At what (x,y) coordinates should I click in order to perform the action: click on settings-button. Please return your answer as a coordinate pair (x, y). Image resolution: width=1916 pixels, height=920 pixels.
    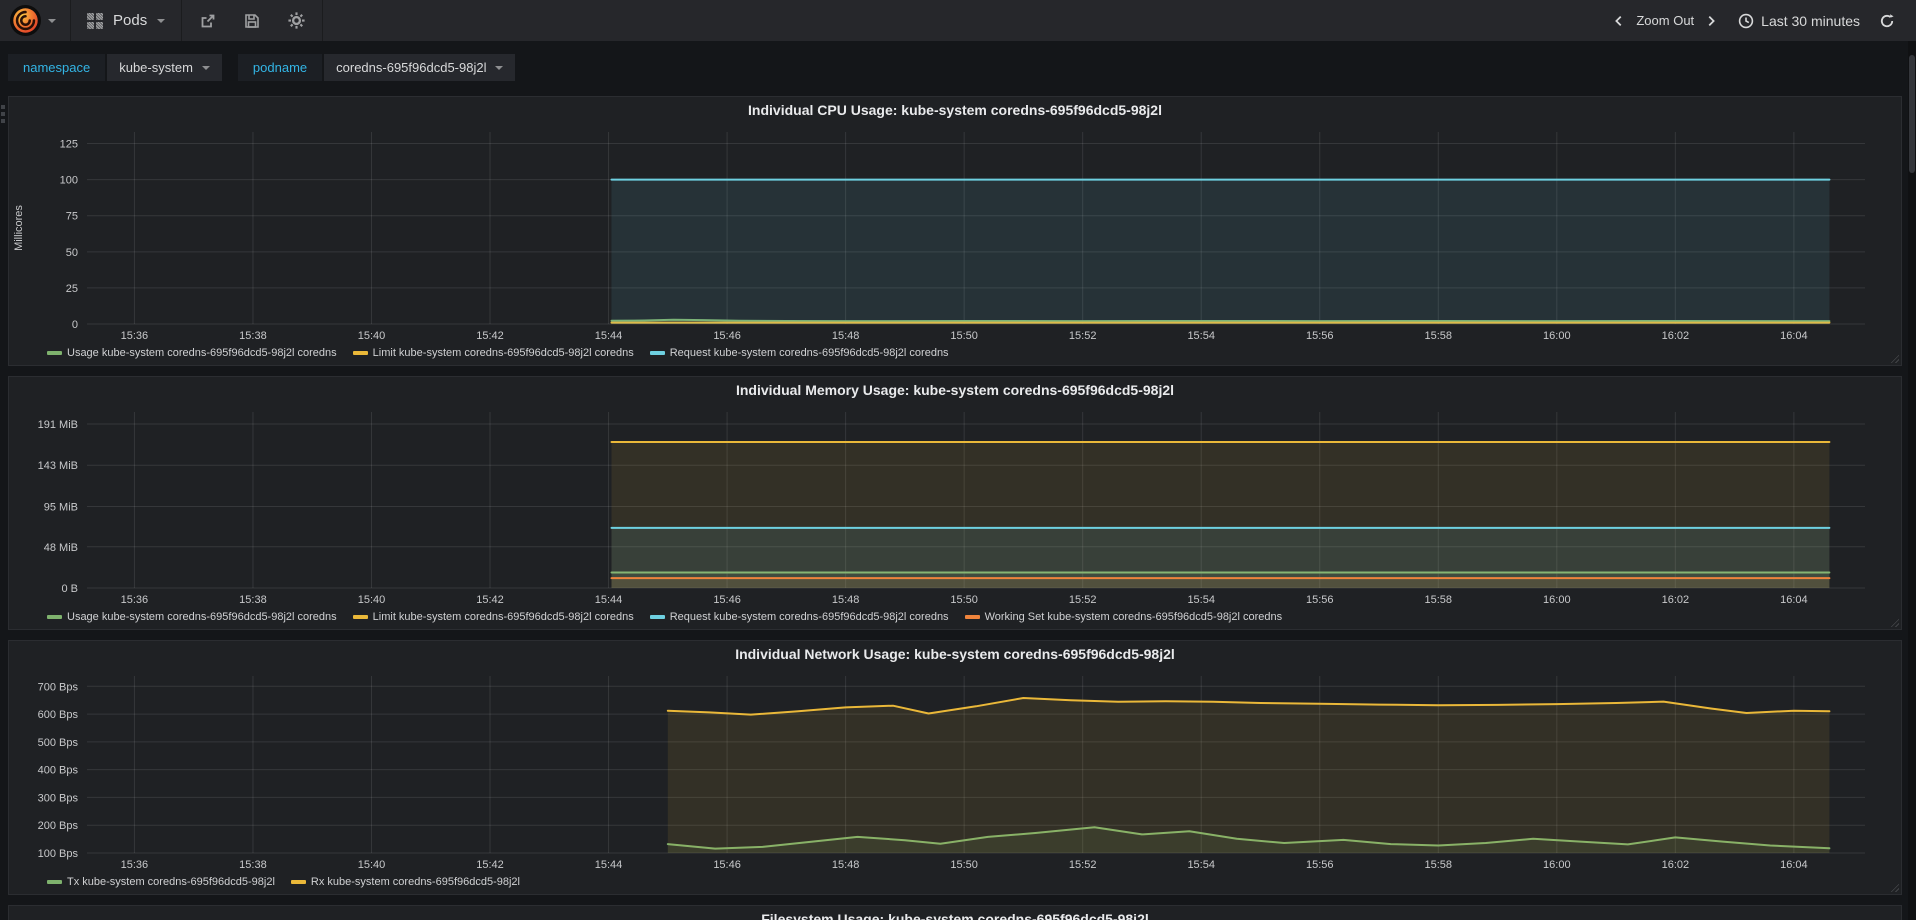
    Looking at the image, I should click on (296, 20).